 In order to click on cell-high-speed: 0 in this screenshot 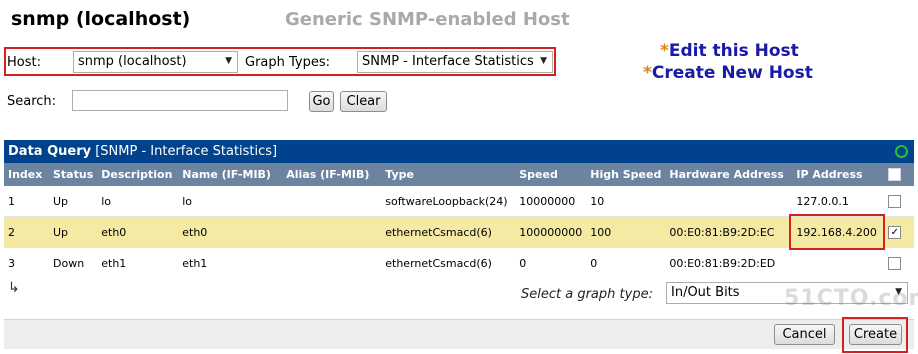, I will do `click(626, 262)`.